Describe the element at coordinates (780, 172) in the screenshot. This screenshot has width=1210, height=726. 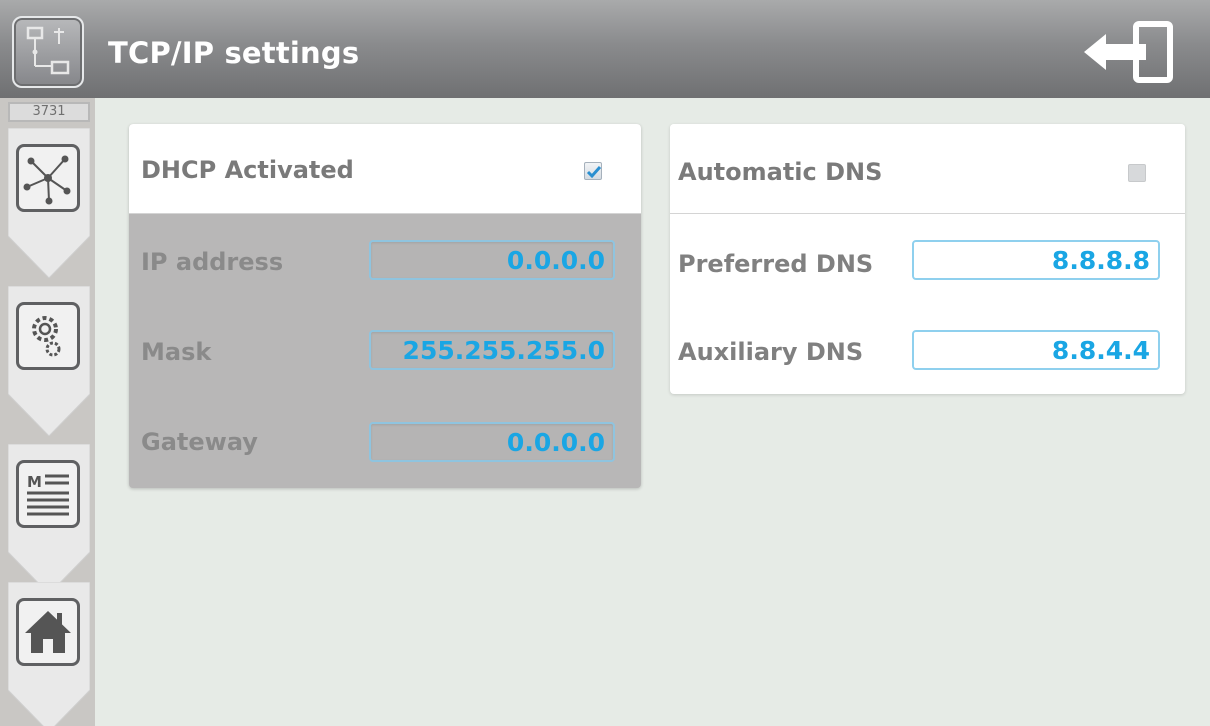
I see `automatic-dns-label: Automatic DNS` at that location.